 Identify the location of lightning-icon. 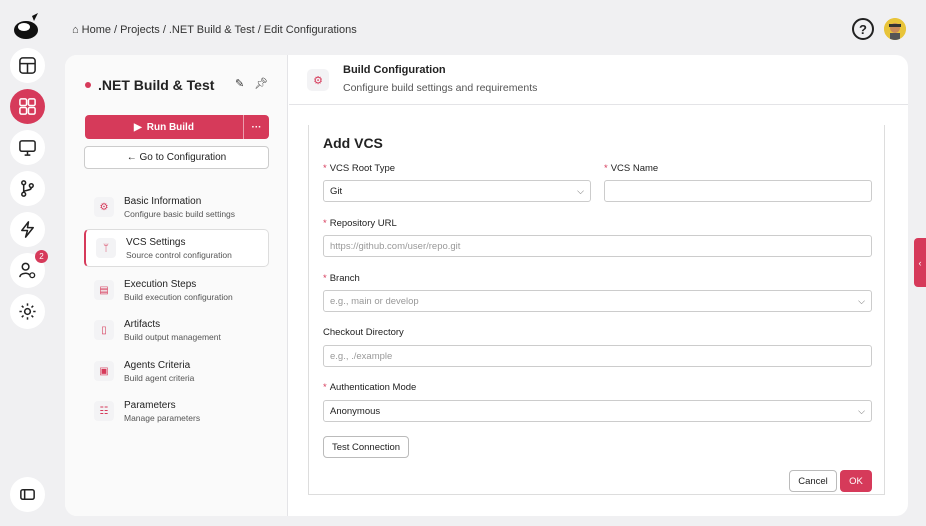
(27, 229).